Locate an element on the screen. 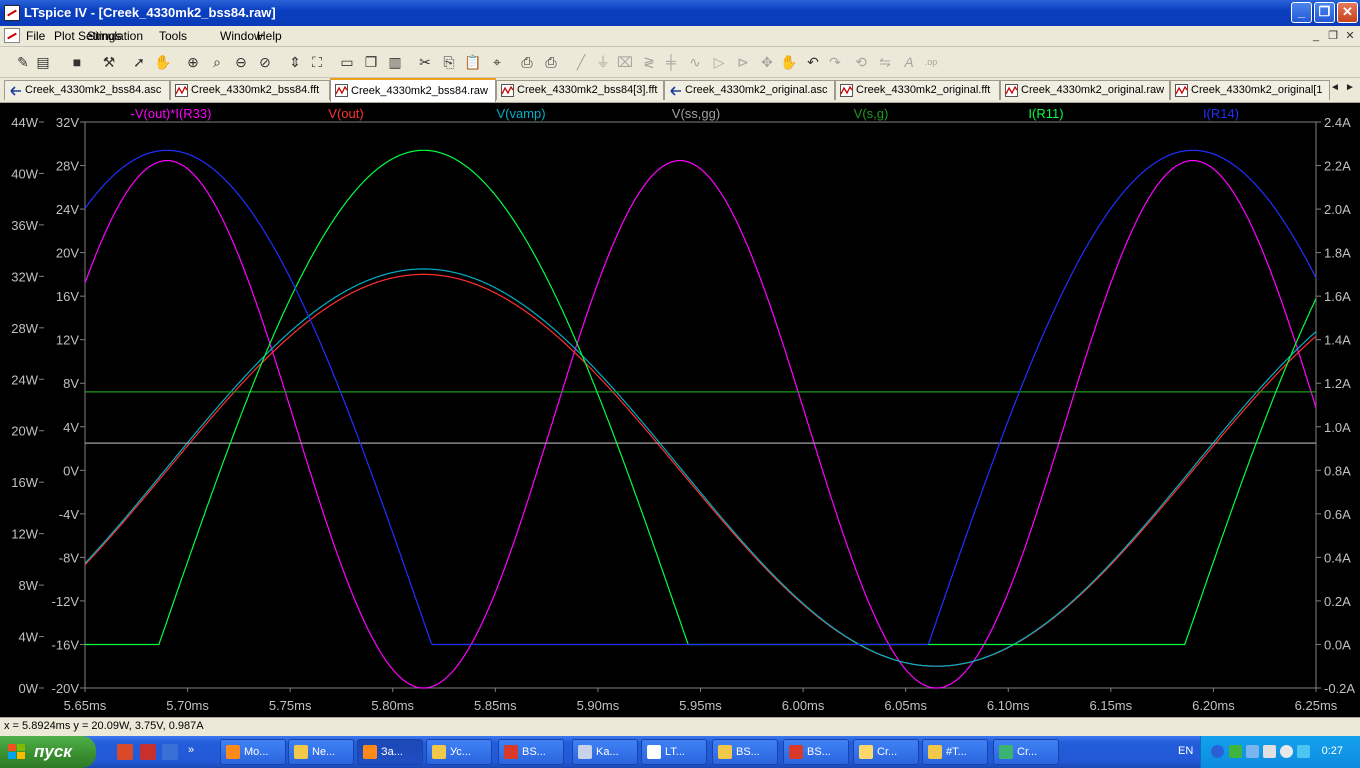  window-title: LTspice IV - [Creek_4330mk2_bss84.raw] is located at coordinates (150, 12).